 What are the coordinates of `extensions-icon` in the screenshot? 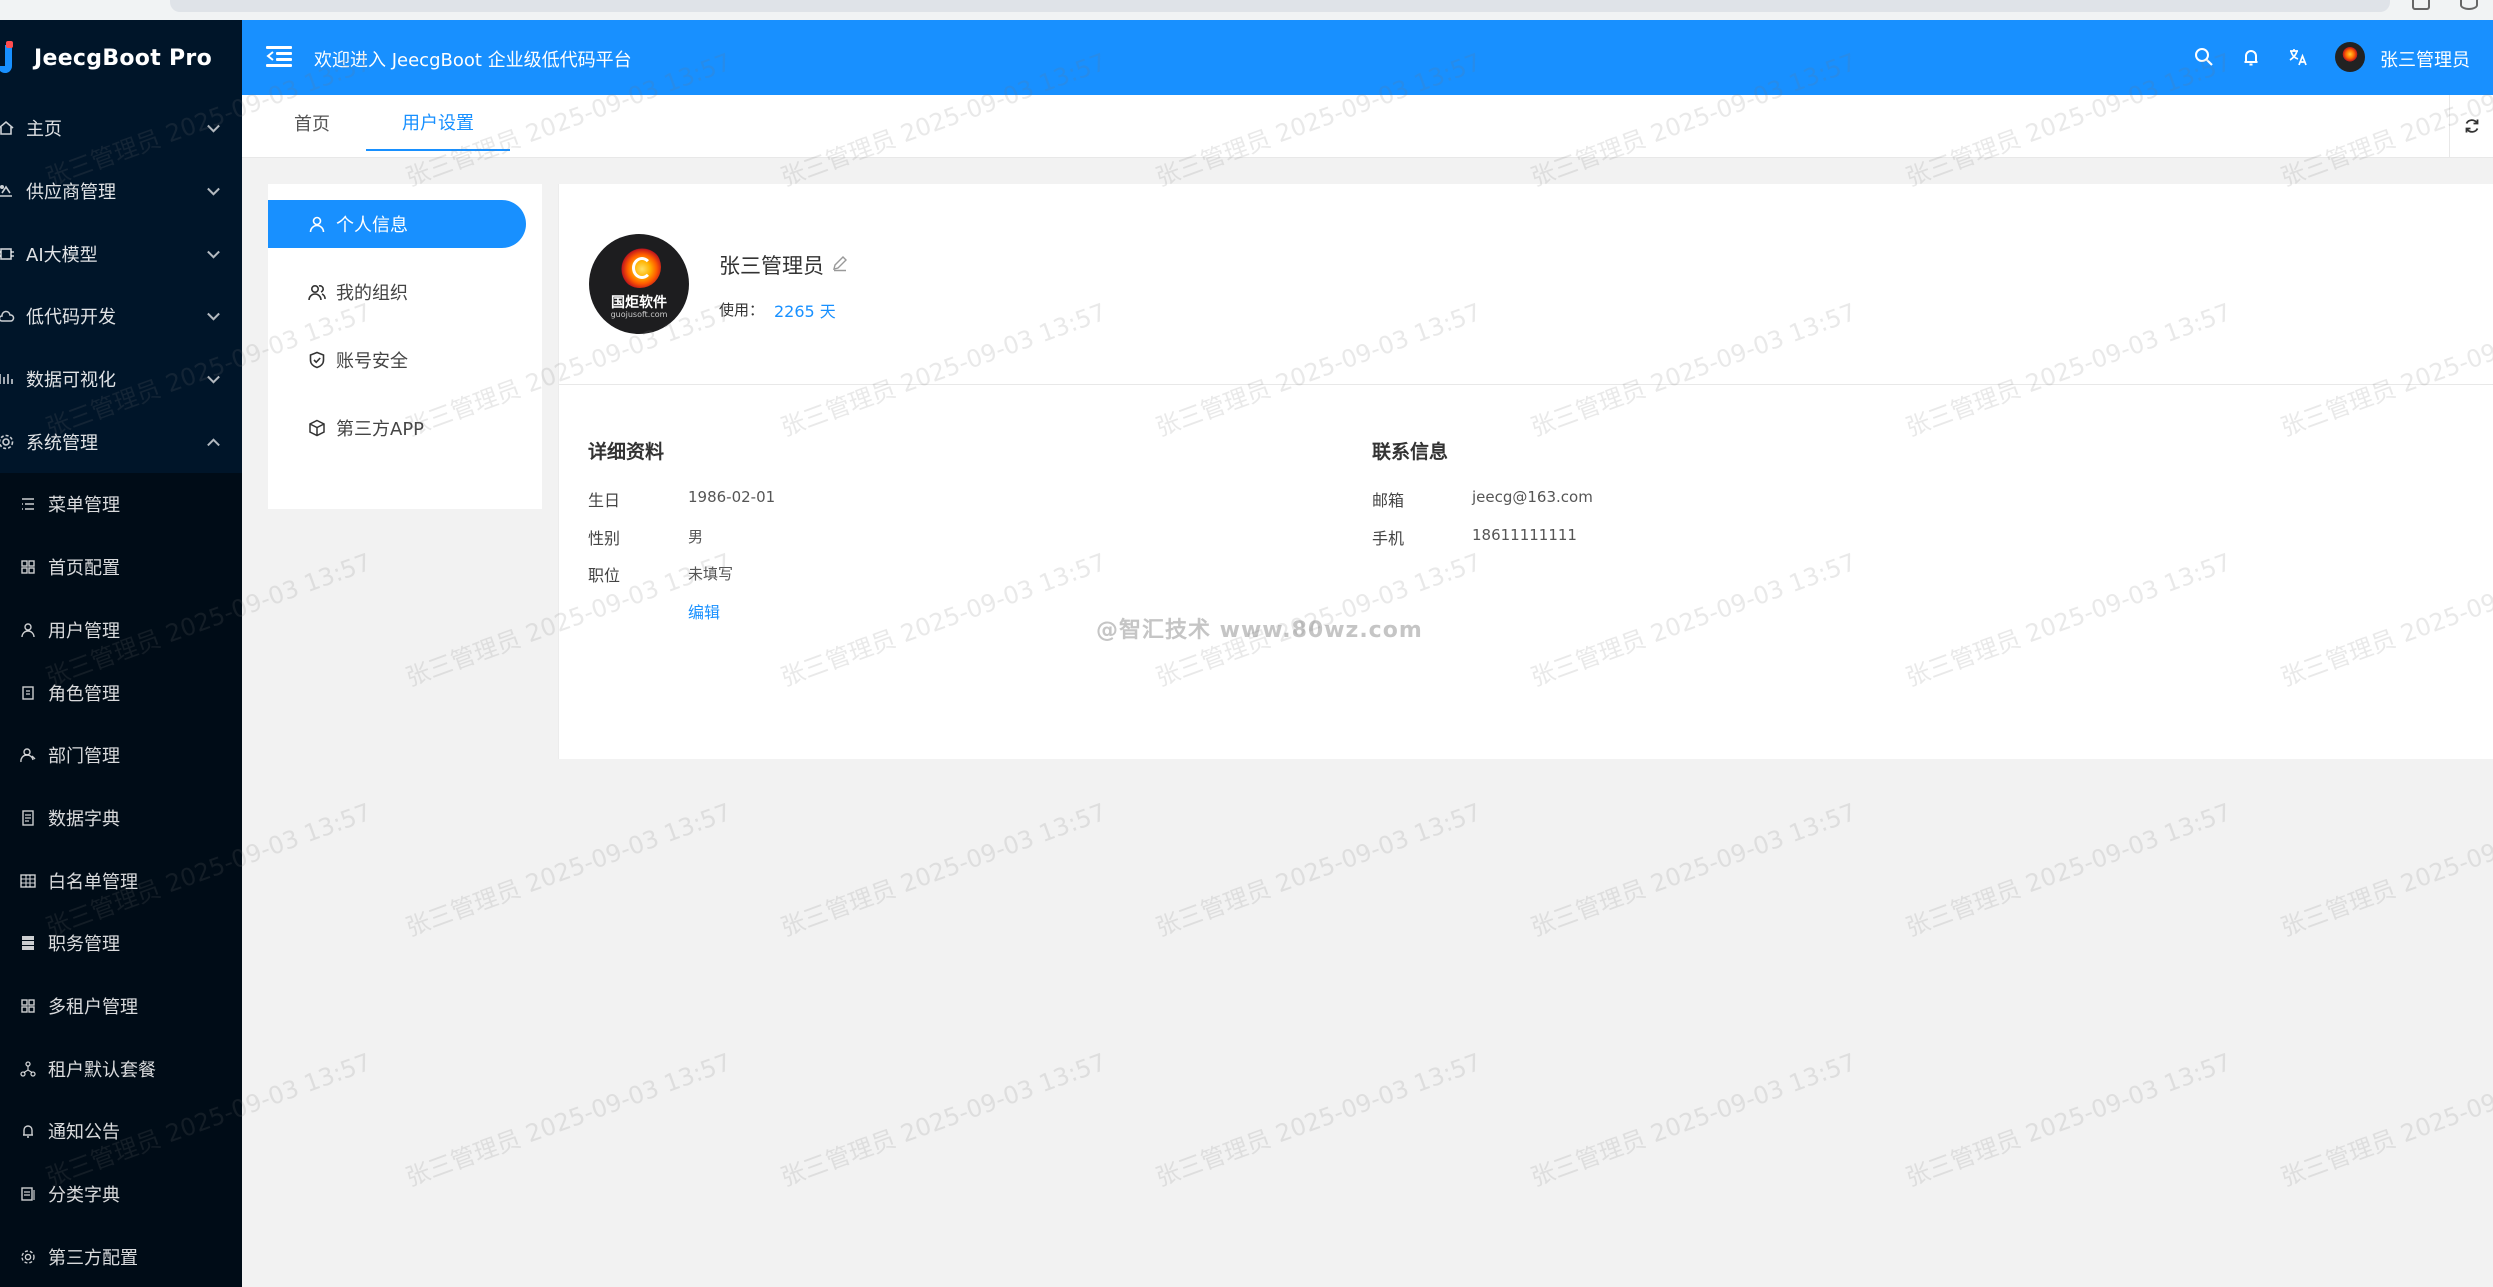 It's located at (2421, 5).